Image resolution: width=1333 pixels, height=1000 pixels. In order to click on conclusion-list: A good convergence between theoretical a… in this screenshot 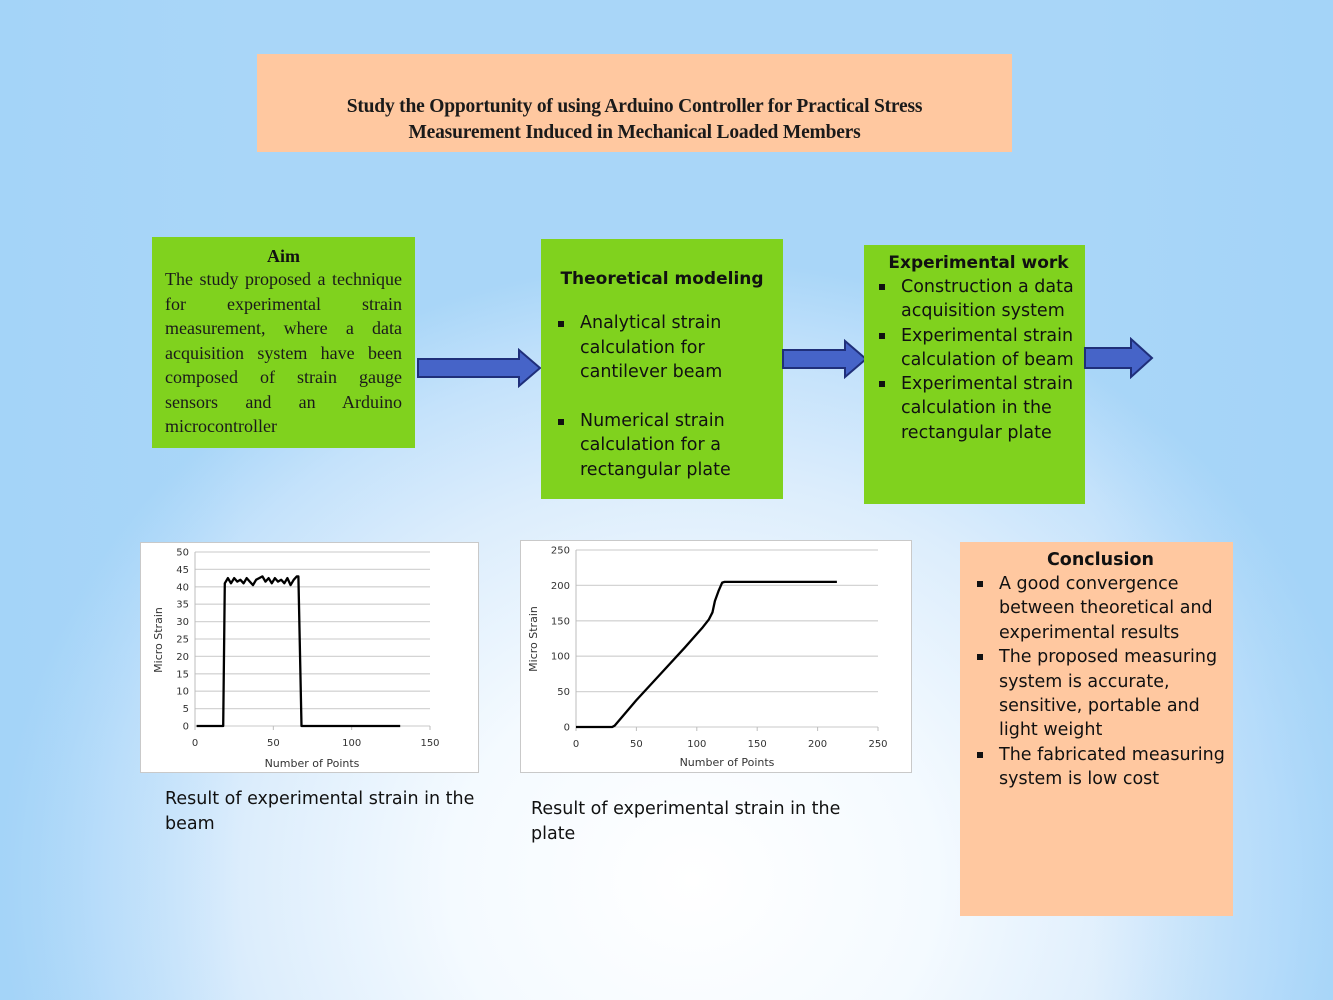, I will do `click(1100, 682)`.